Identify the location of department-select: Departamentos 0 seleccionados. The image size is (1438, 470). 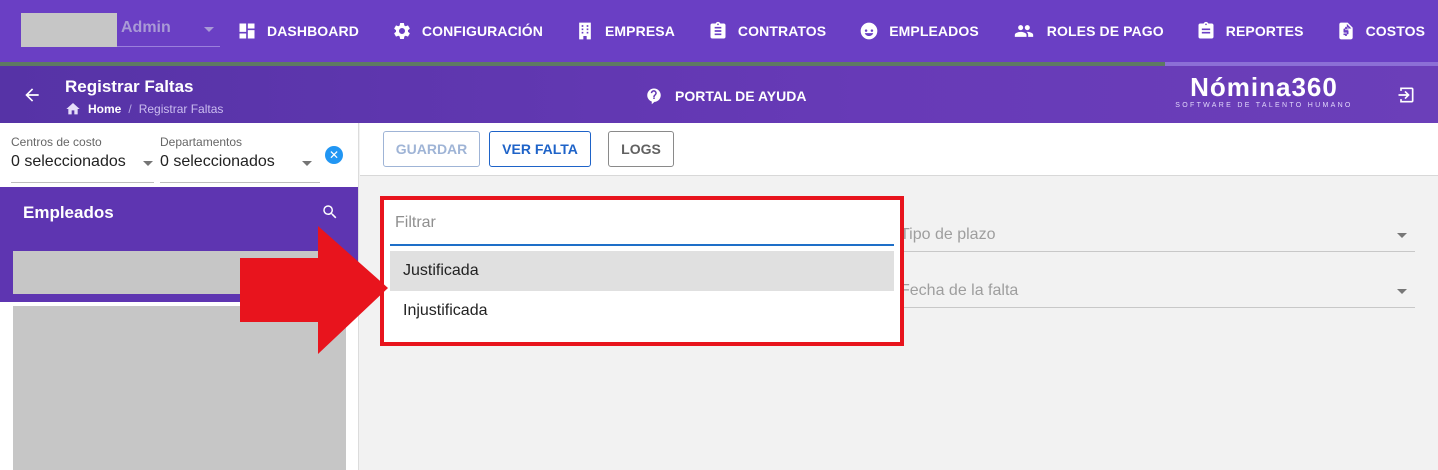
(217, 153).